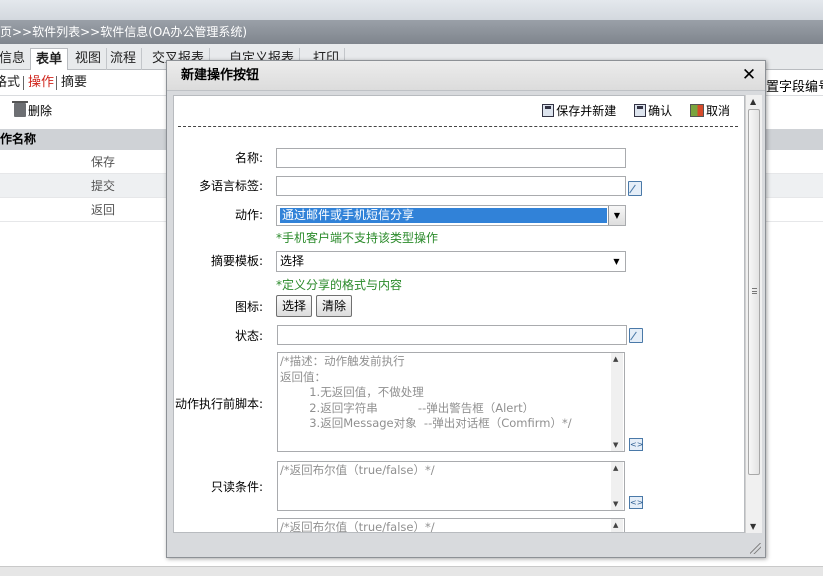  I want to click on field-number-setting-label: 置字段编号, so click(794, 85).